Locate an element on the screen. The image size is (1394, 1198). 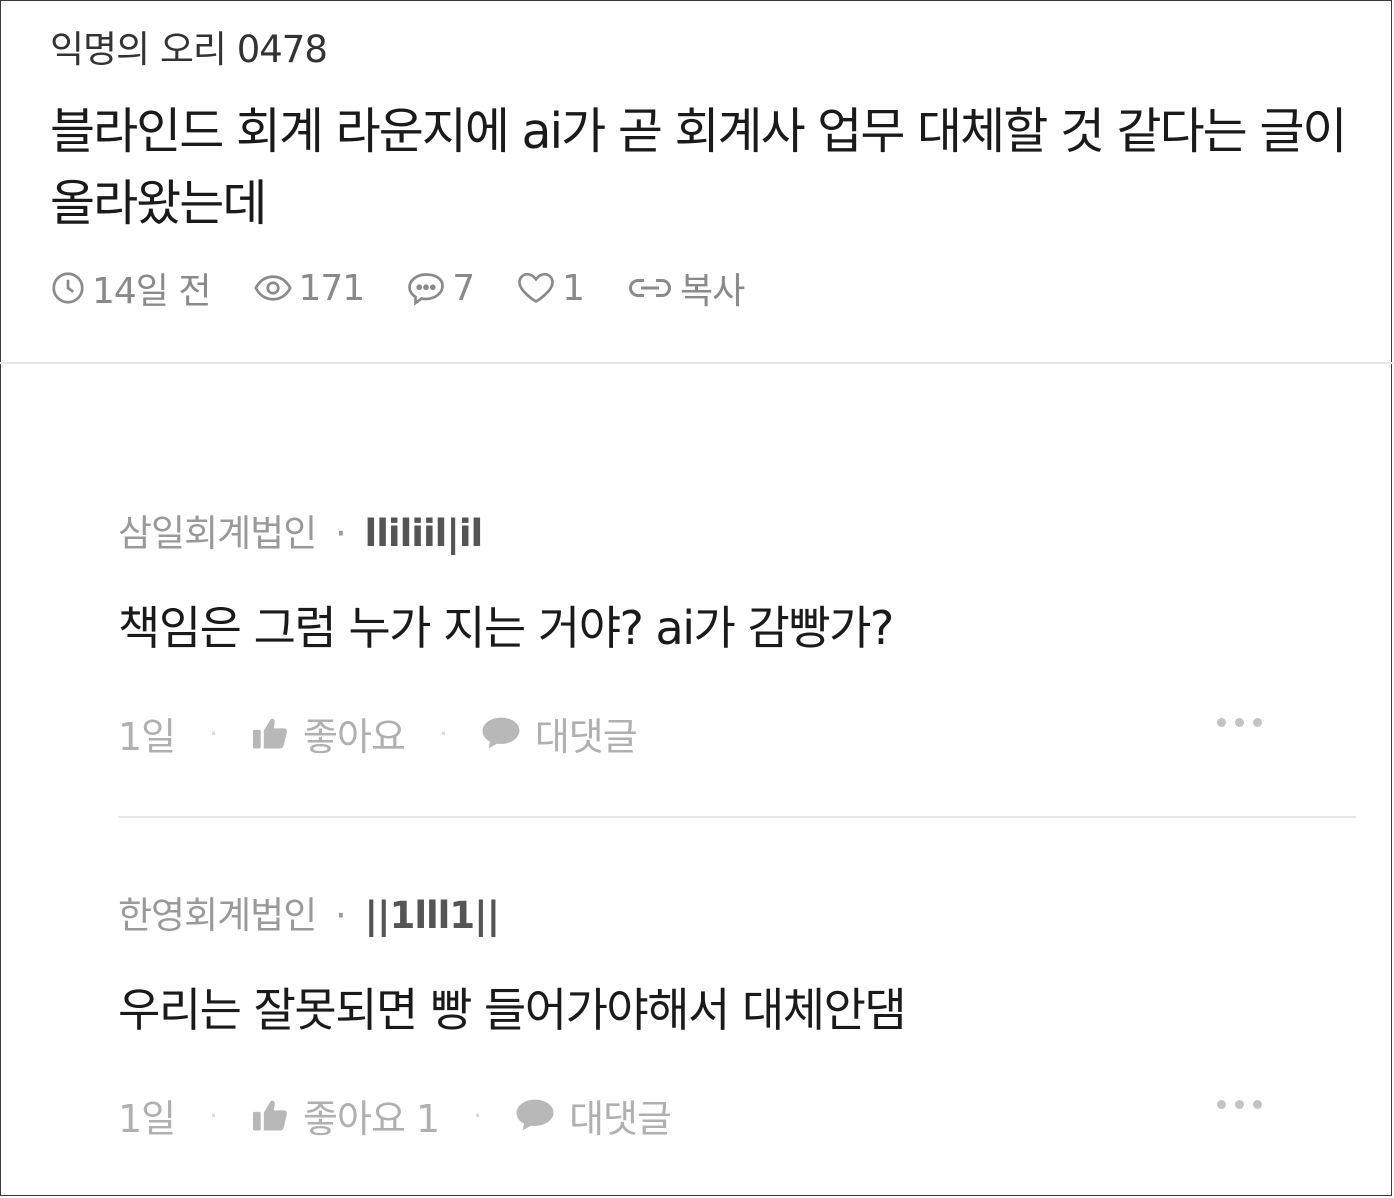
clock-icon is located at coordinates (68, 288).